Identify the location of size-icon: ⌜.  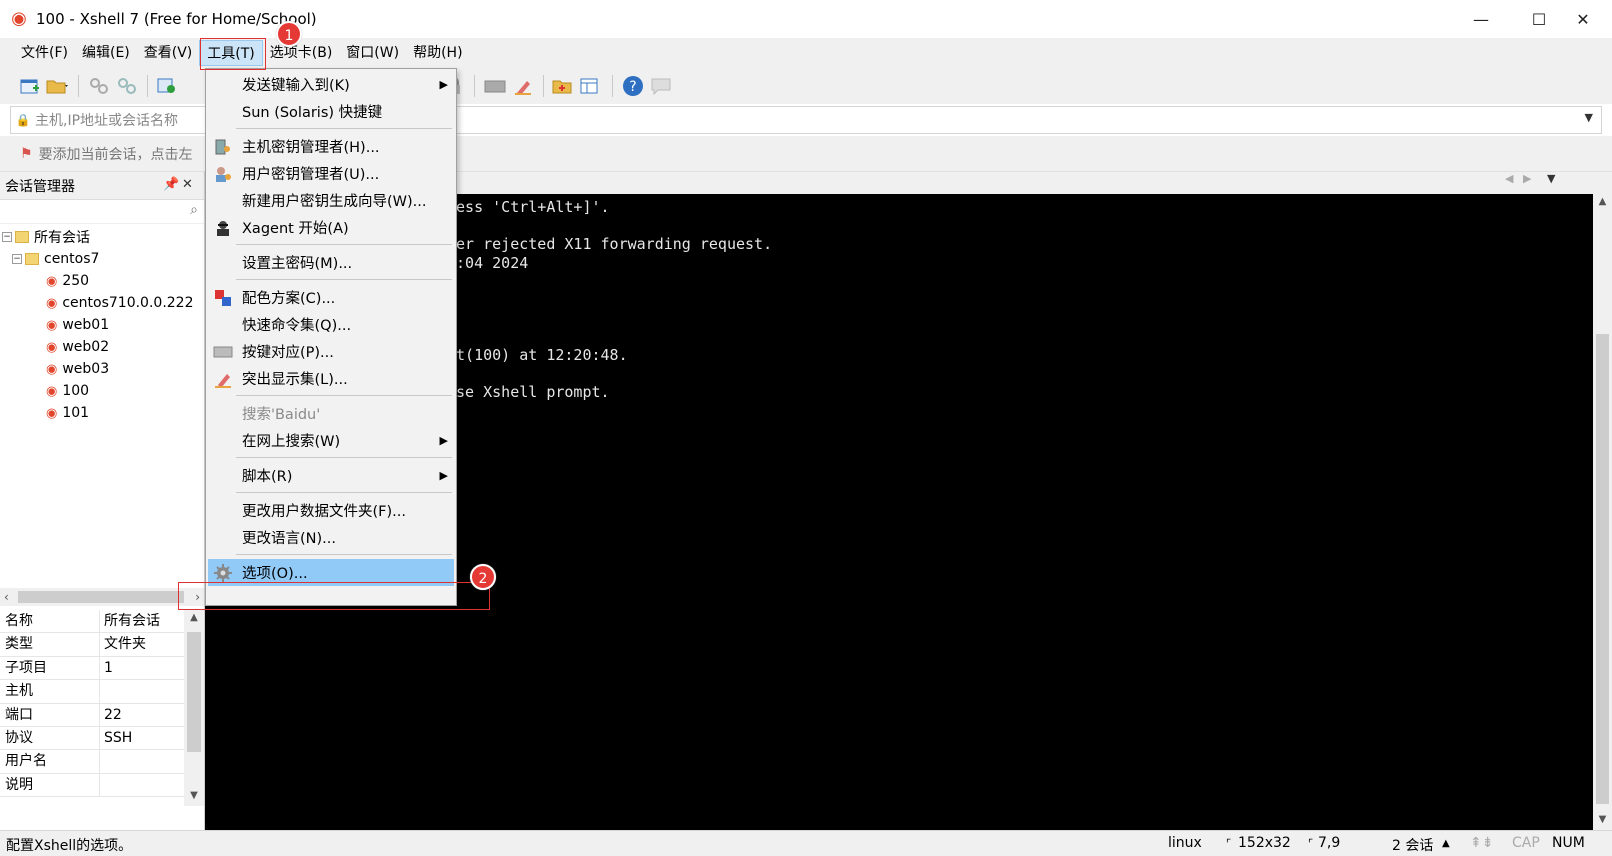
(1229, 843).